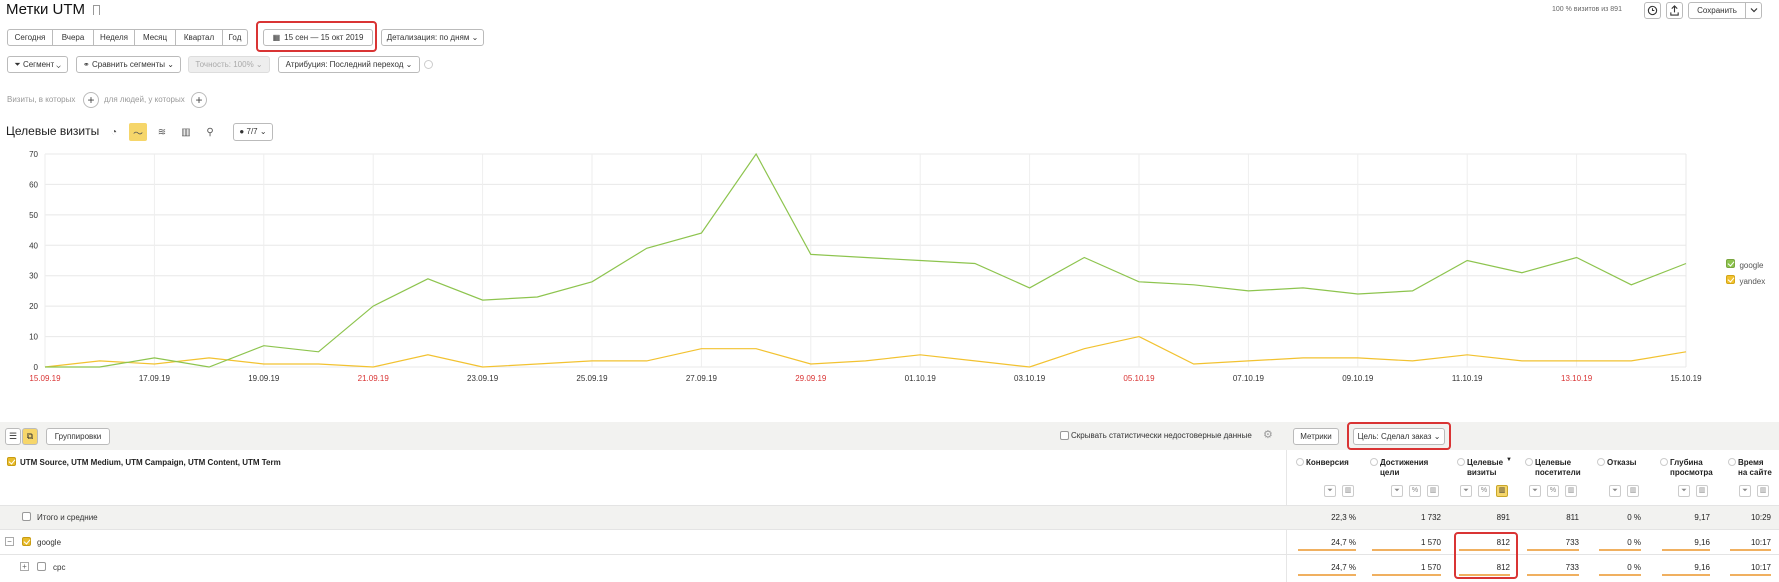 Image resolution: width=1779 pixels, height=582 pixels. I want to click on groupings-button: Группировки, so click(78, 436).